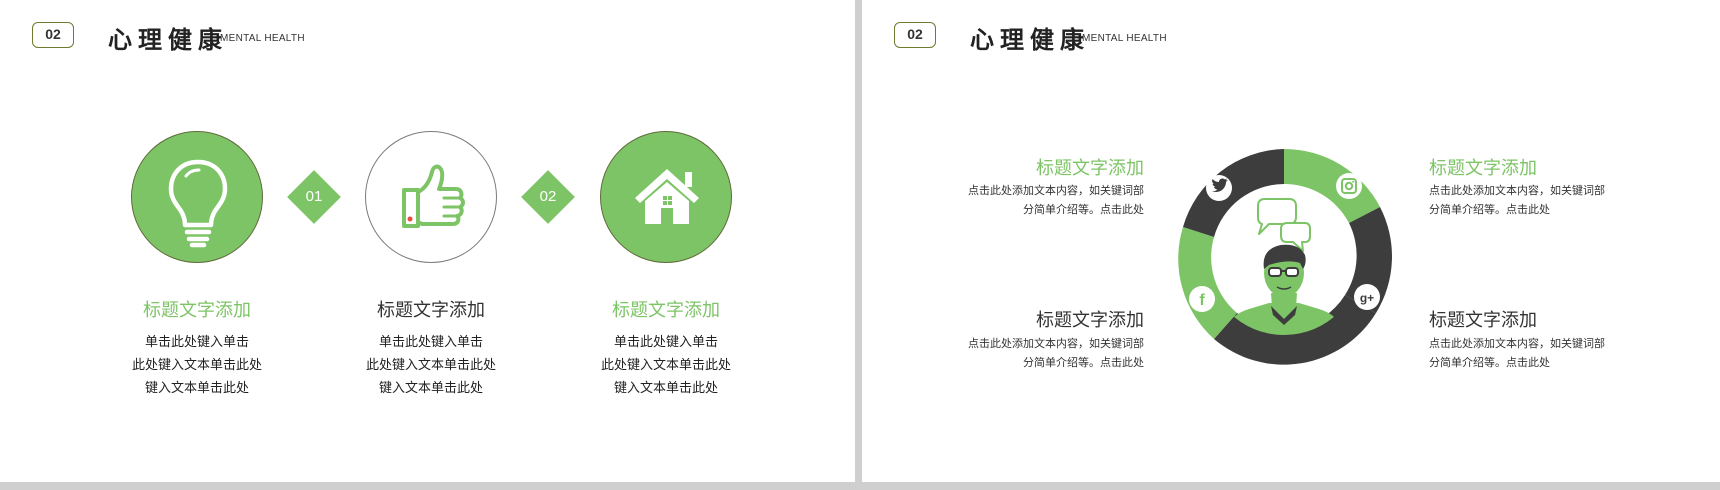 The image size is (1720, 490). Describe the element at coordinates (1517, 343) in the screenshot. I see `block-text-bottom-right-line-1: 点击此处添加文本内容，如关键词部` at that location.